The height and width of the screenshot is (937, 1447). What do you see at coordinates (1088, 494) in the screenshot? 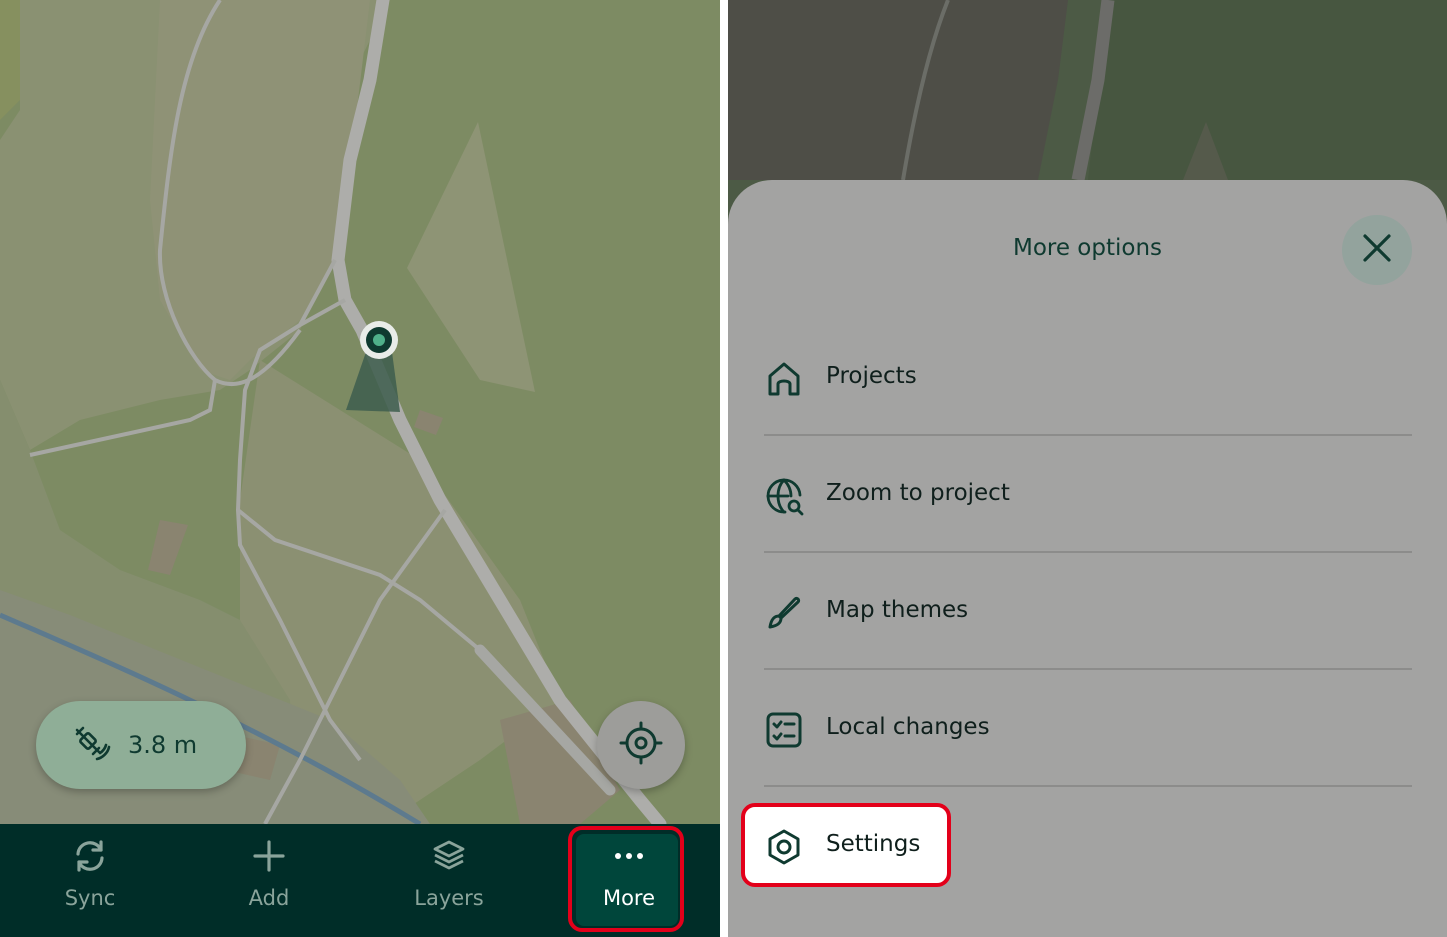
I see `menu-item-zoom-to-project: Zoom to project` at bounding box center [1088, 494].